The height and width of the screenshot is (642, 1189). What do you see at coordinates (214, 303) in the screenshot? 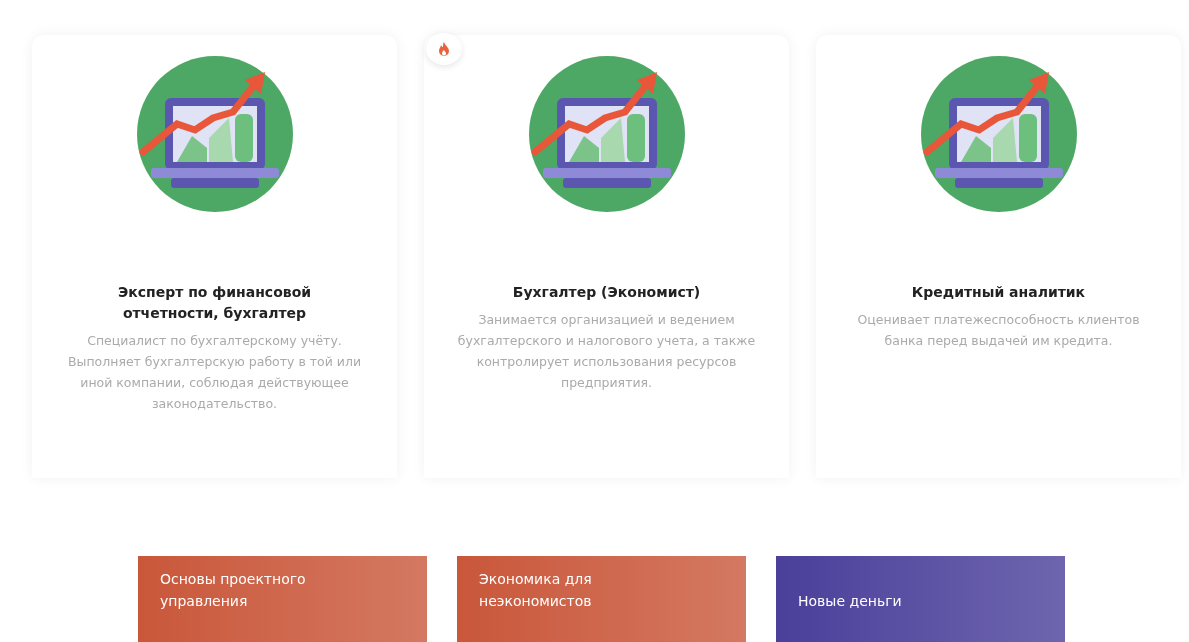
I see `profession-title: Эксперт по финансовой отчетности, бухгалтер` at bounding box center [214, 303].